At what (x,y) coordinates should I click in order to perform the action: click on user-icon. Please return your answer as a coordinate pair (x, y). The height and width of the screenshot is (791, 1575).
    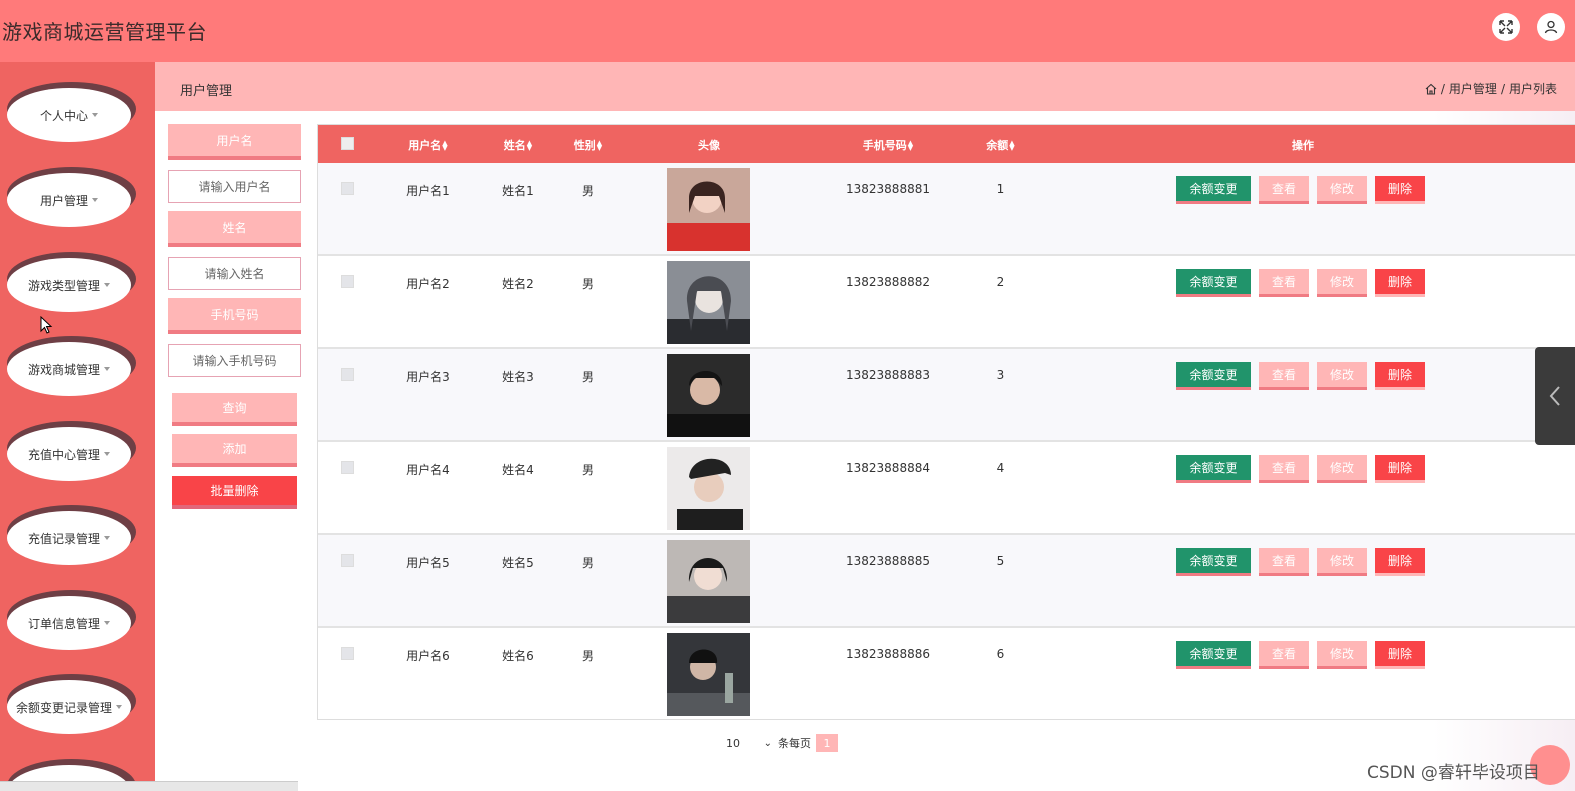
    Looking at the image, I should click on (1551, 27).